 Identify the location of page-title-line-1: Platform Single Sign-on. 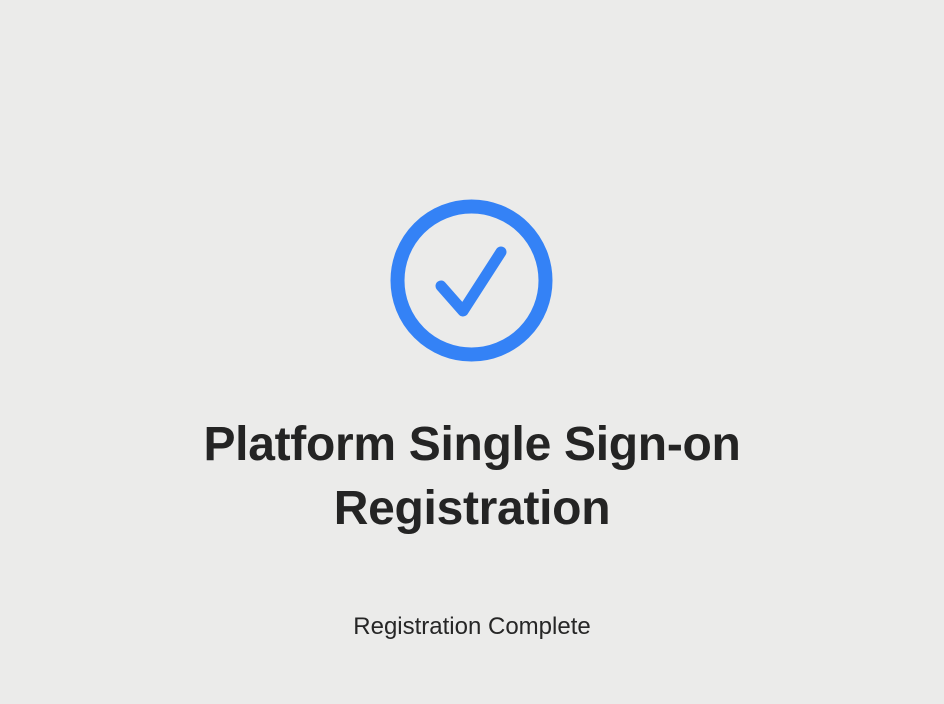
(472, 444).